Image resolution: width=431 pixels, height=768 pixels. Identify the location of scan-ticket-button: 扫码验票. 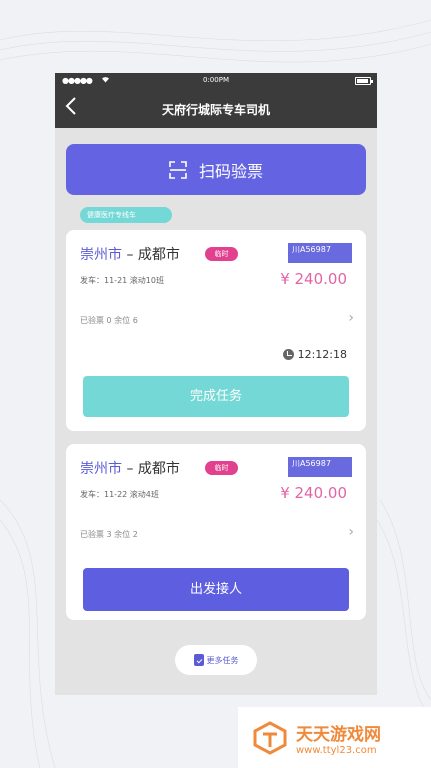
(216, 169).